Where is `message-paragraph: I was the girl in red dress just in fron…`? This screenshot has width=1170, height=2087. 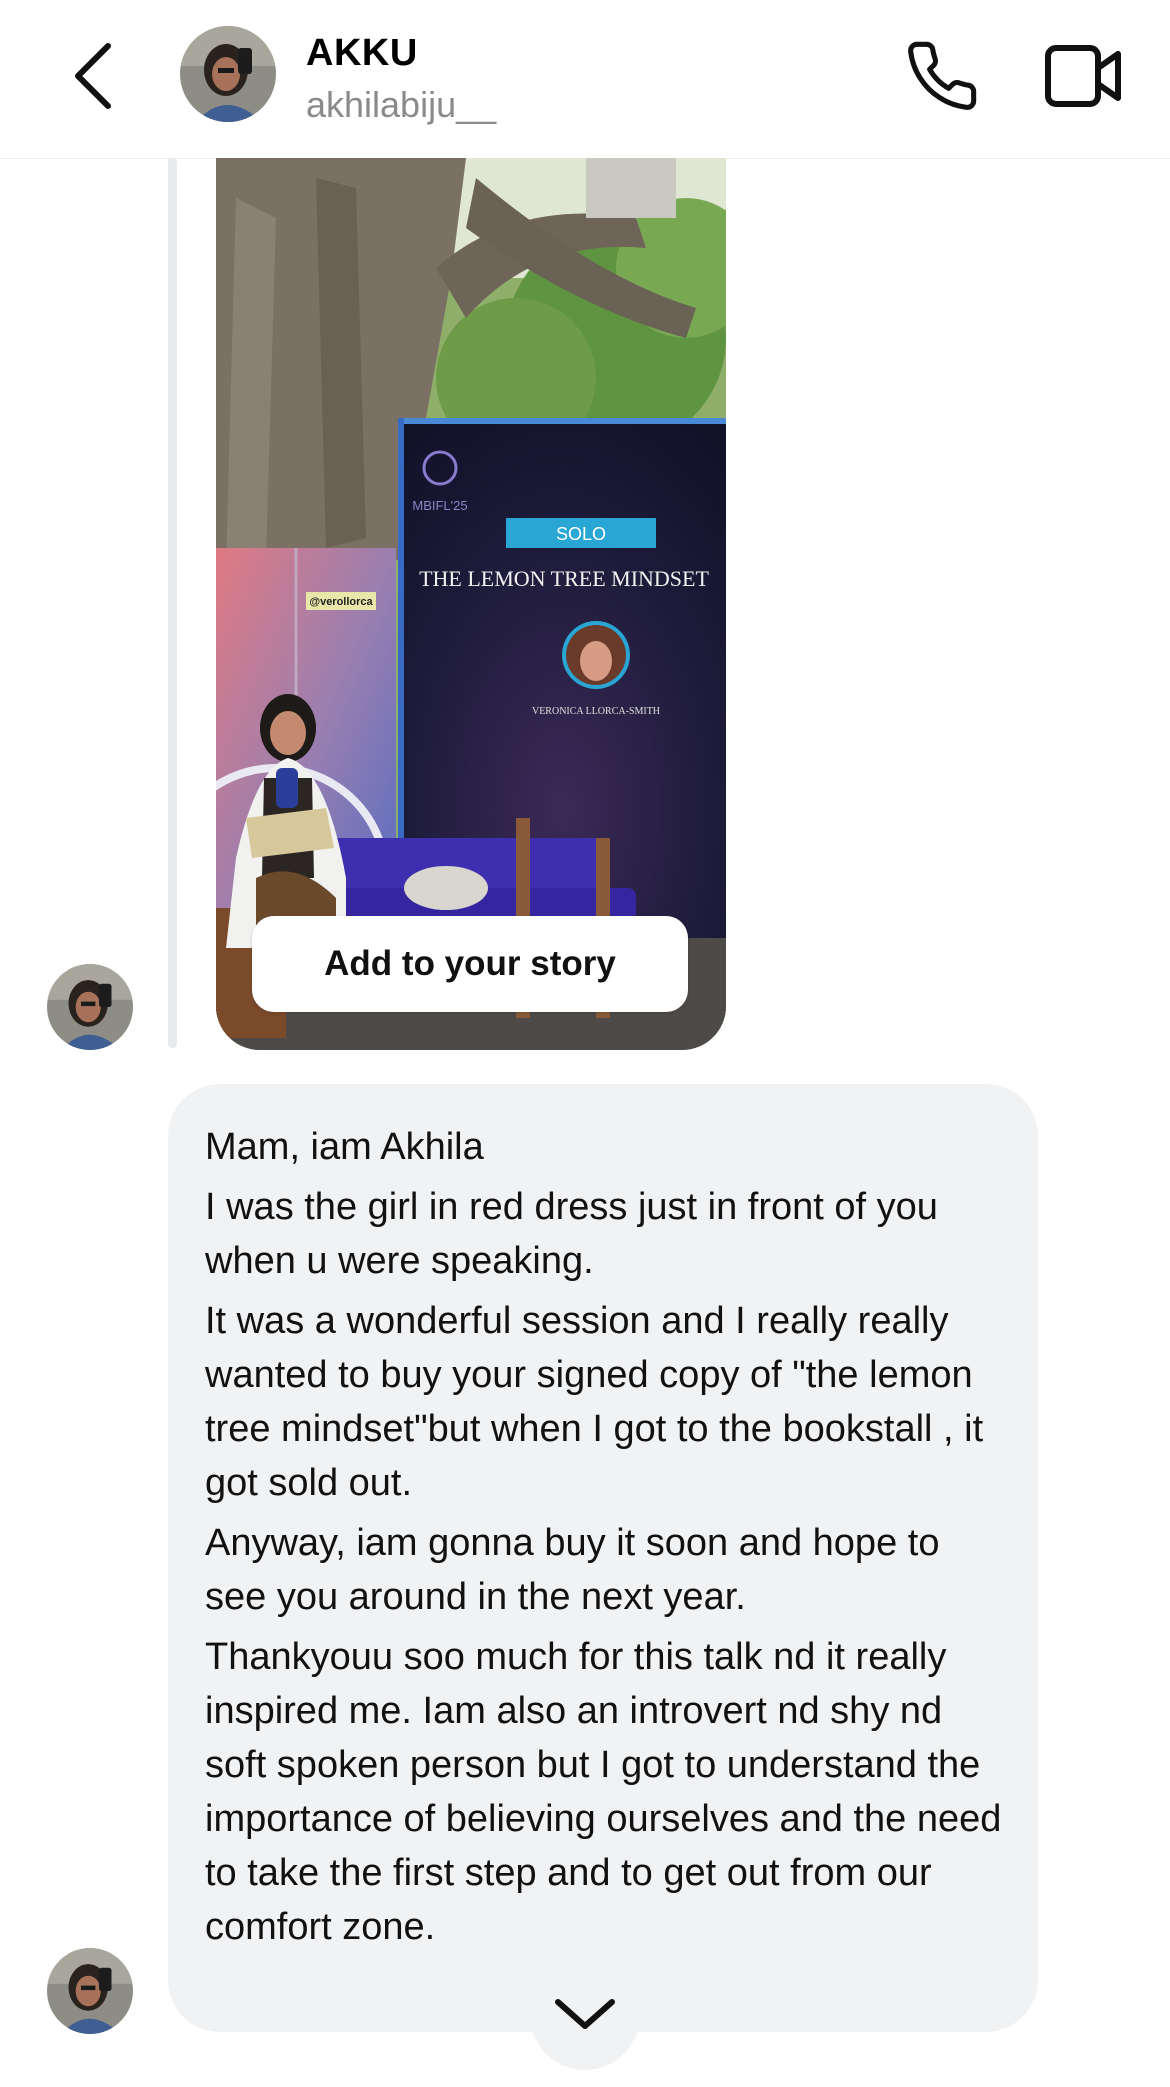
message-paragraph: I was the girl in red dress just in fron… is located at coordinates (571, 1234).